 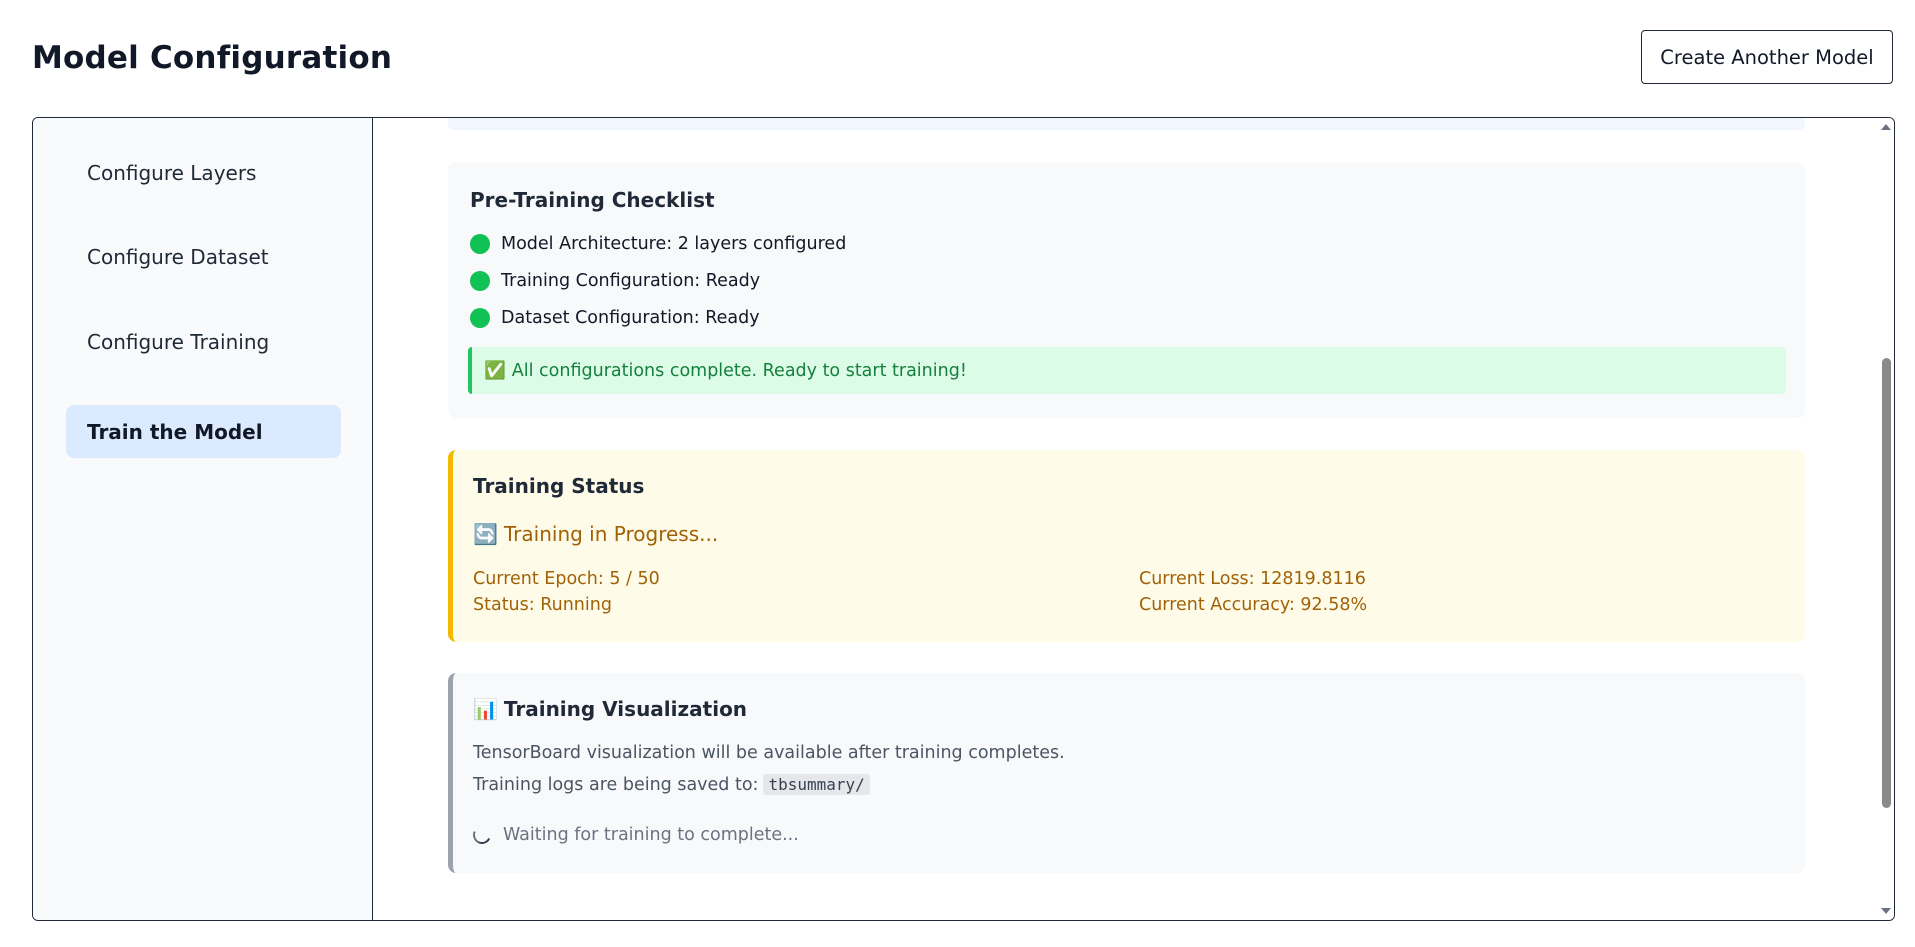 I want to click on visualization-title: 📊 Training Visualization, so click(x=610, y=709).